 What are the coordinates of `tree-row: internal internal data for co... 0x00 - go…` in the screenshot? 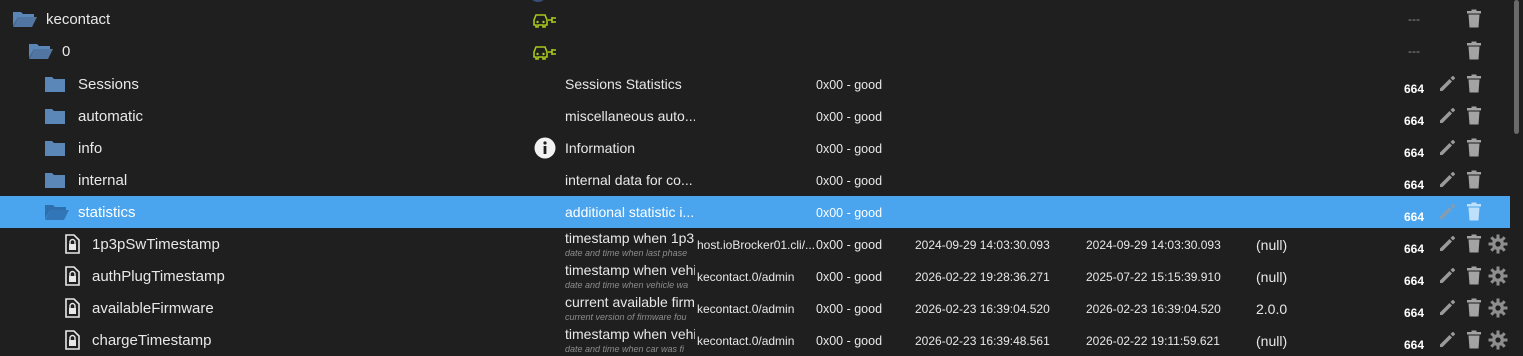 It's located at (755, 180).